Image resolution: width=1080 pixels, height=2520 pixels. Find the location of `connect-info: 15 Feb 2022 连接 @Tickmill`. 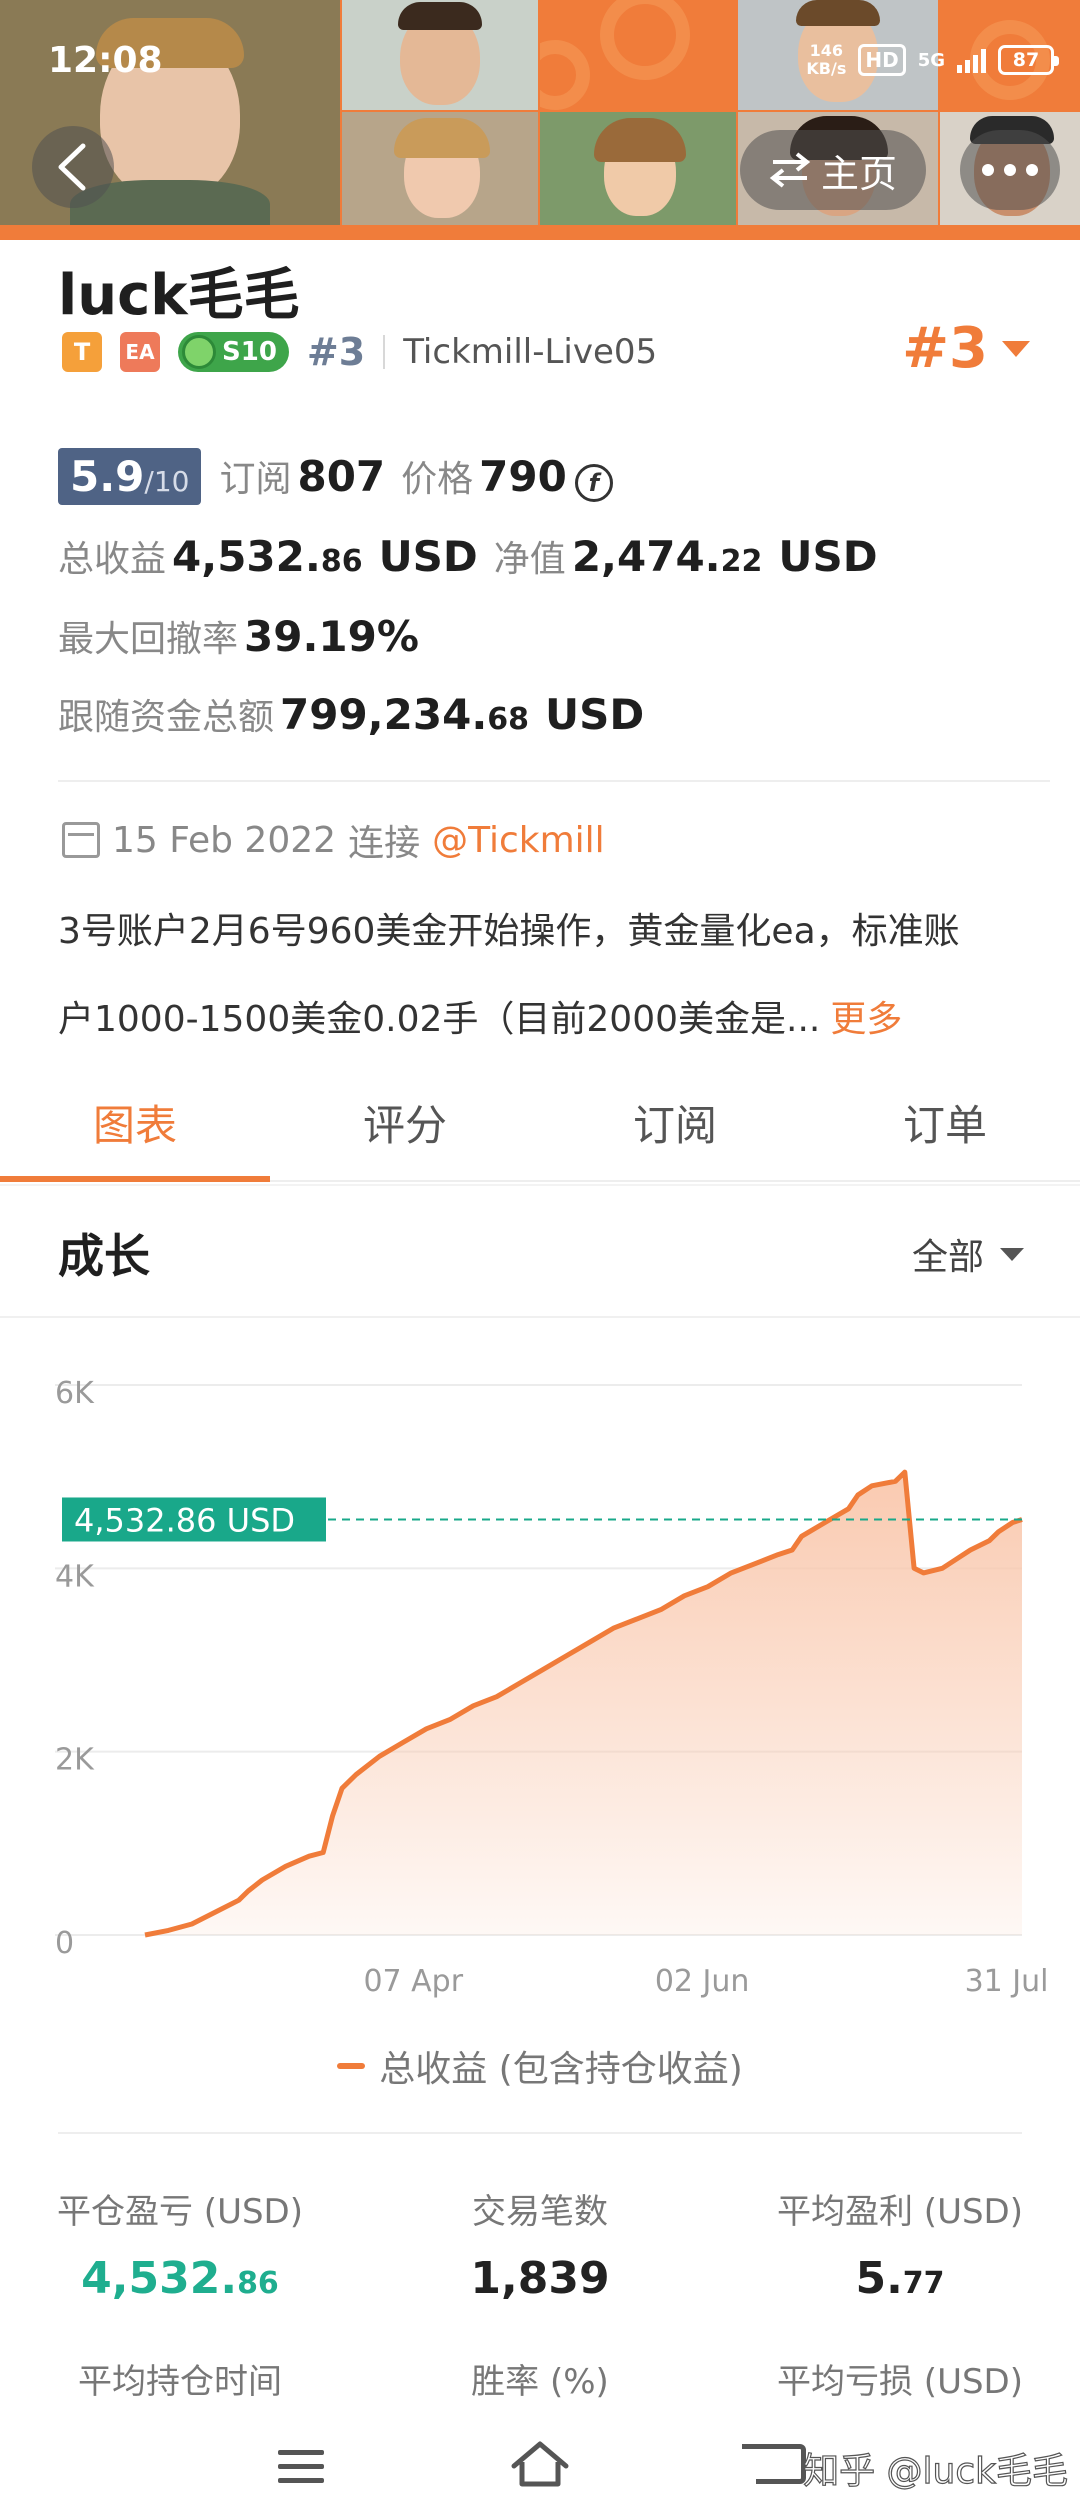

connect-info: 15 Feb 2022 连接 @Tickmill is located at coordinates (333, 840).